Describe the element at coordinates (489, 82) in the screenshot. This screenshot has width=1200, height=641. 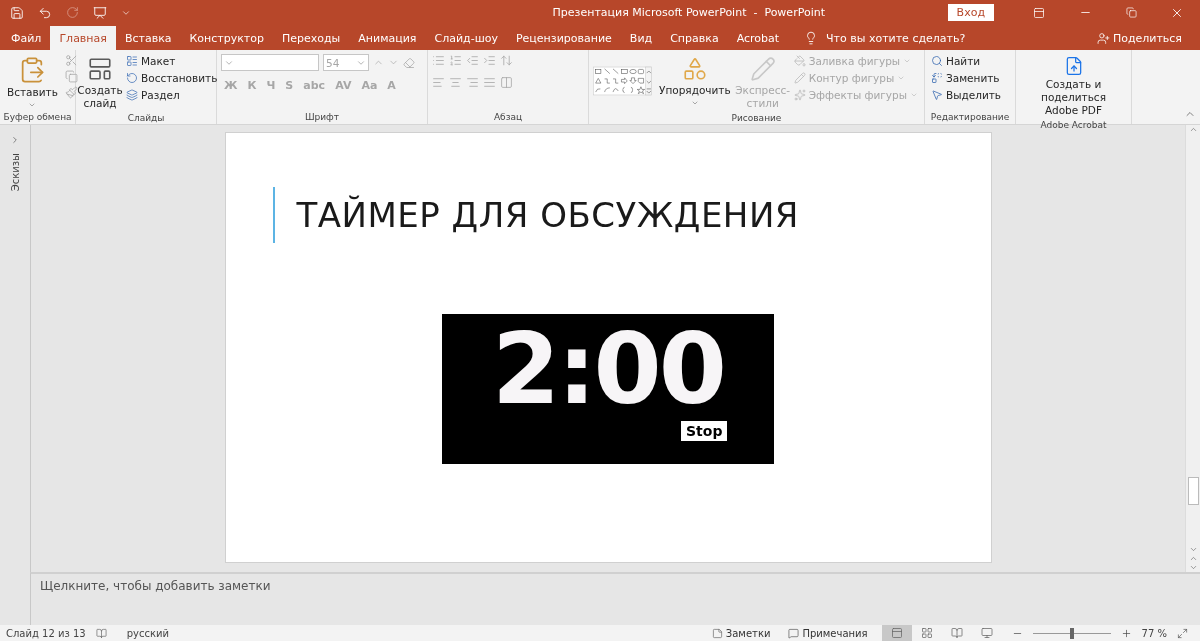
I see `justify-icon` at that location.